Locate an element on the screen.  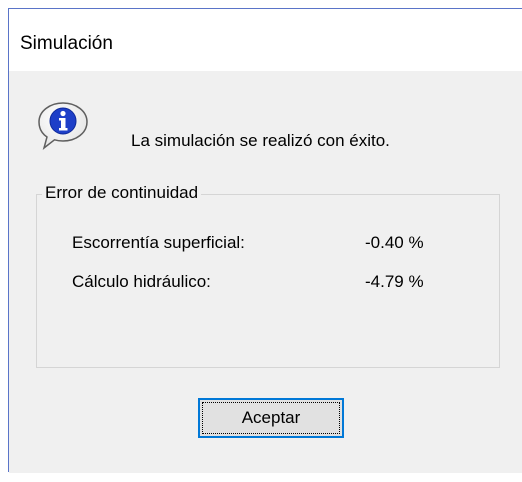
status-message: La simulación se realizó con éxito. is located at coordinates (260, 140).